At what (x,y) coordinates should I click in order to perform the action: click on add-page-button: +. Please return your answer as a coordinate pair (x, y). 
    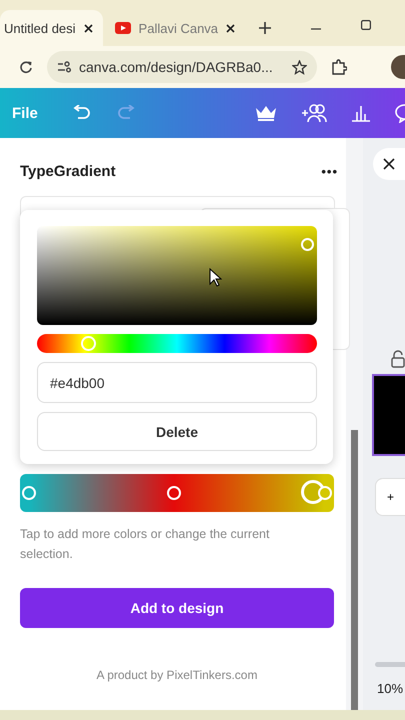
    Looking at the image, I should click on (390, 497).